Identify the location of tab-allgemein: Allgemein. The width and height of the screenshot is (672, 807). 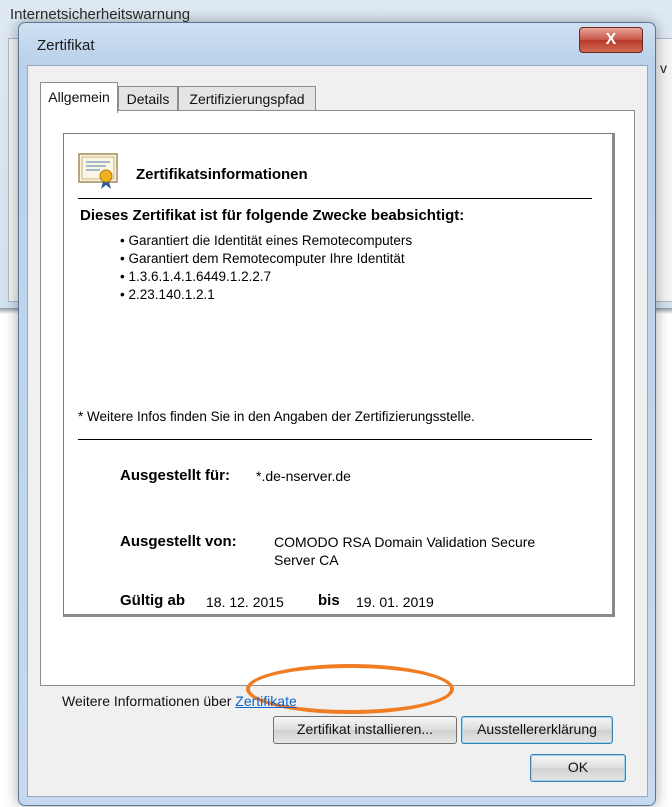
(79, 97).